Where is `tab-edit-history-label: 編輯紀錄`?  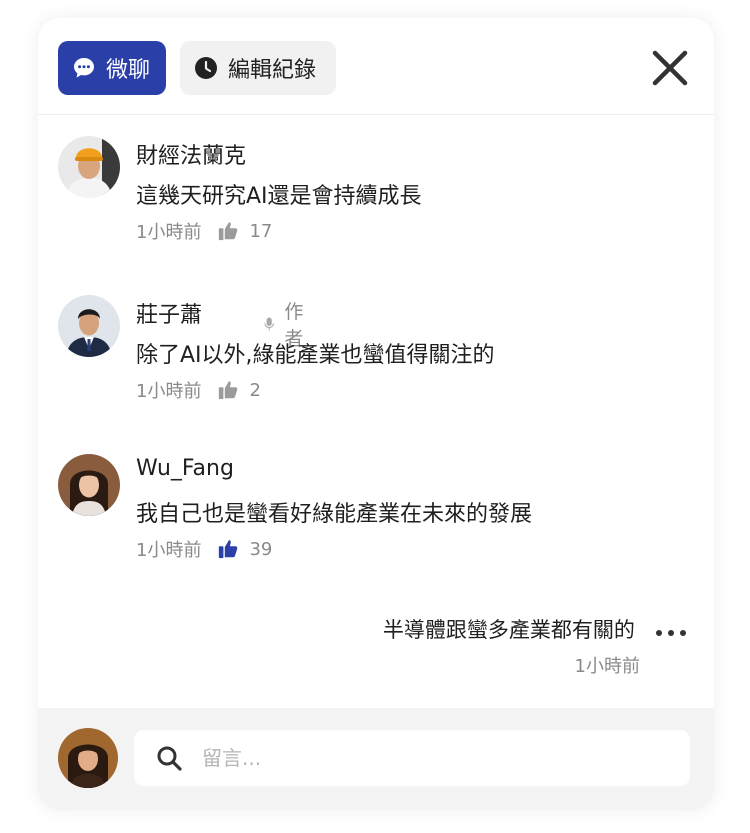
tab-edit-history-label: 編輯紀錄 is located at coordinates (272, 70).